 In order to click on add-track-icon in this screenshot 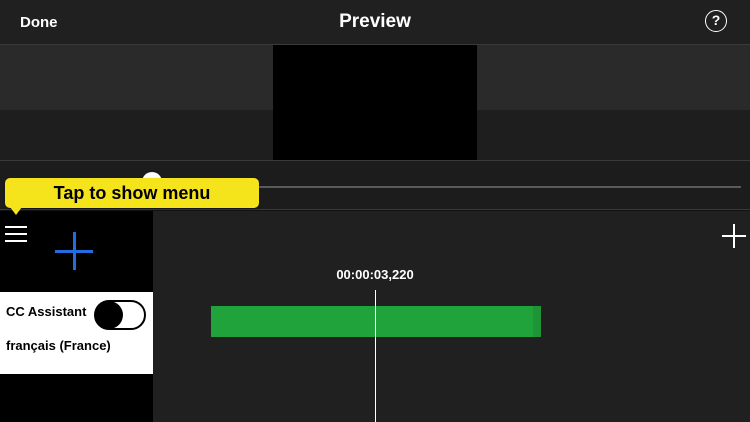, I will do `click(734, 236)`.